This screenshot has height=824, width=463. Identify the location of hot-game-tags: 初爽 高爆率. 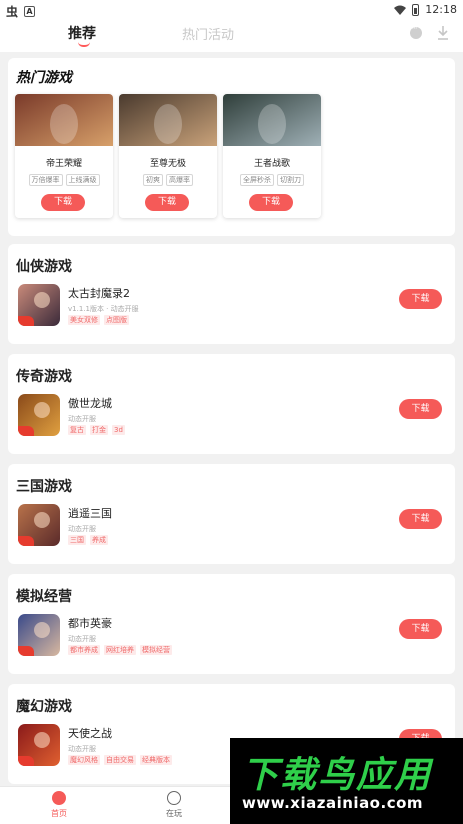
(168, 180).